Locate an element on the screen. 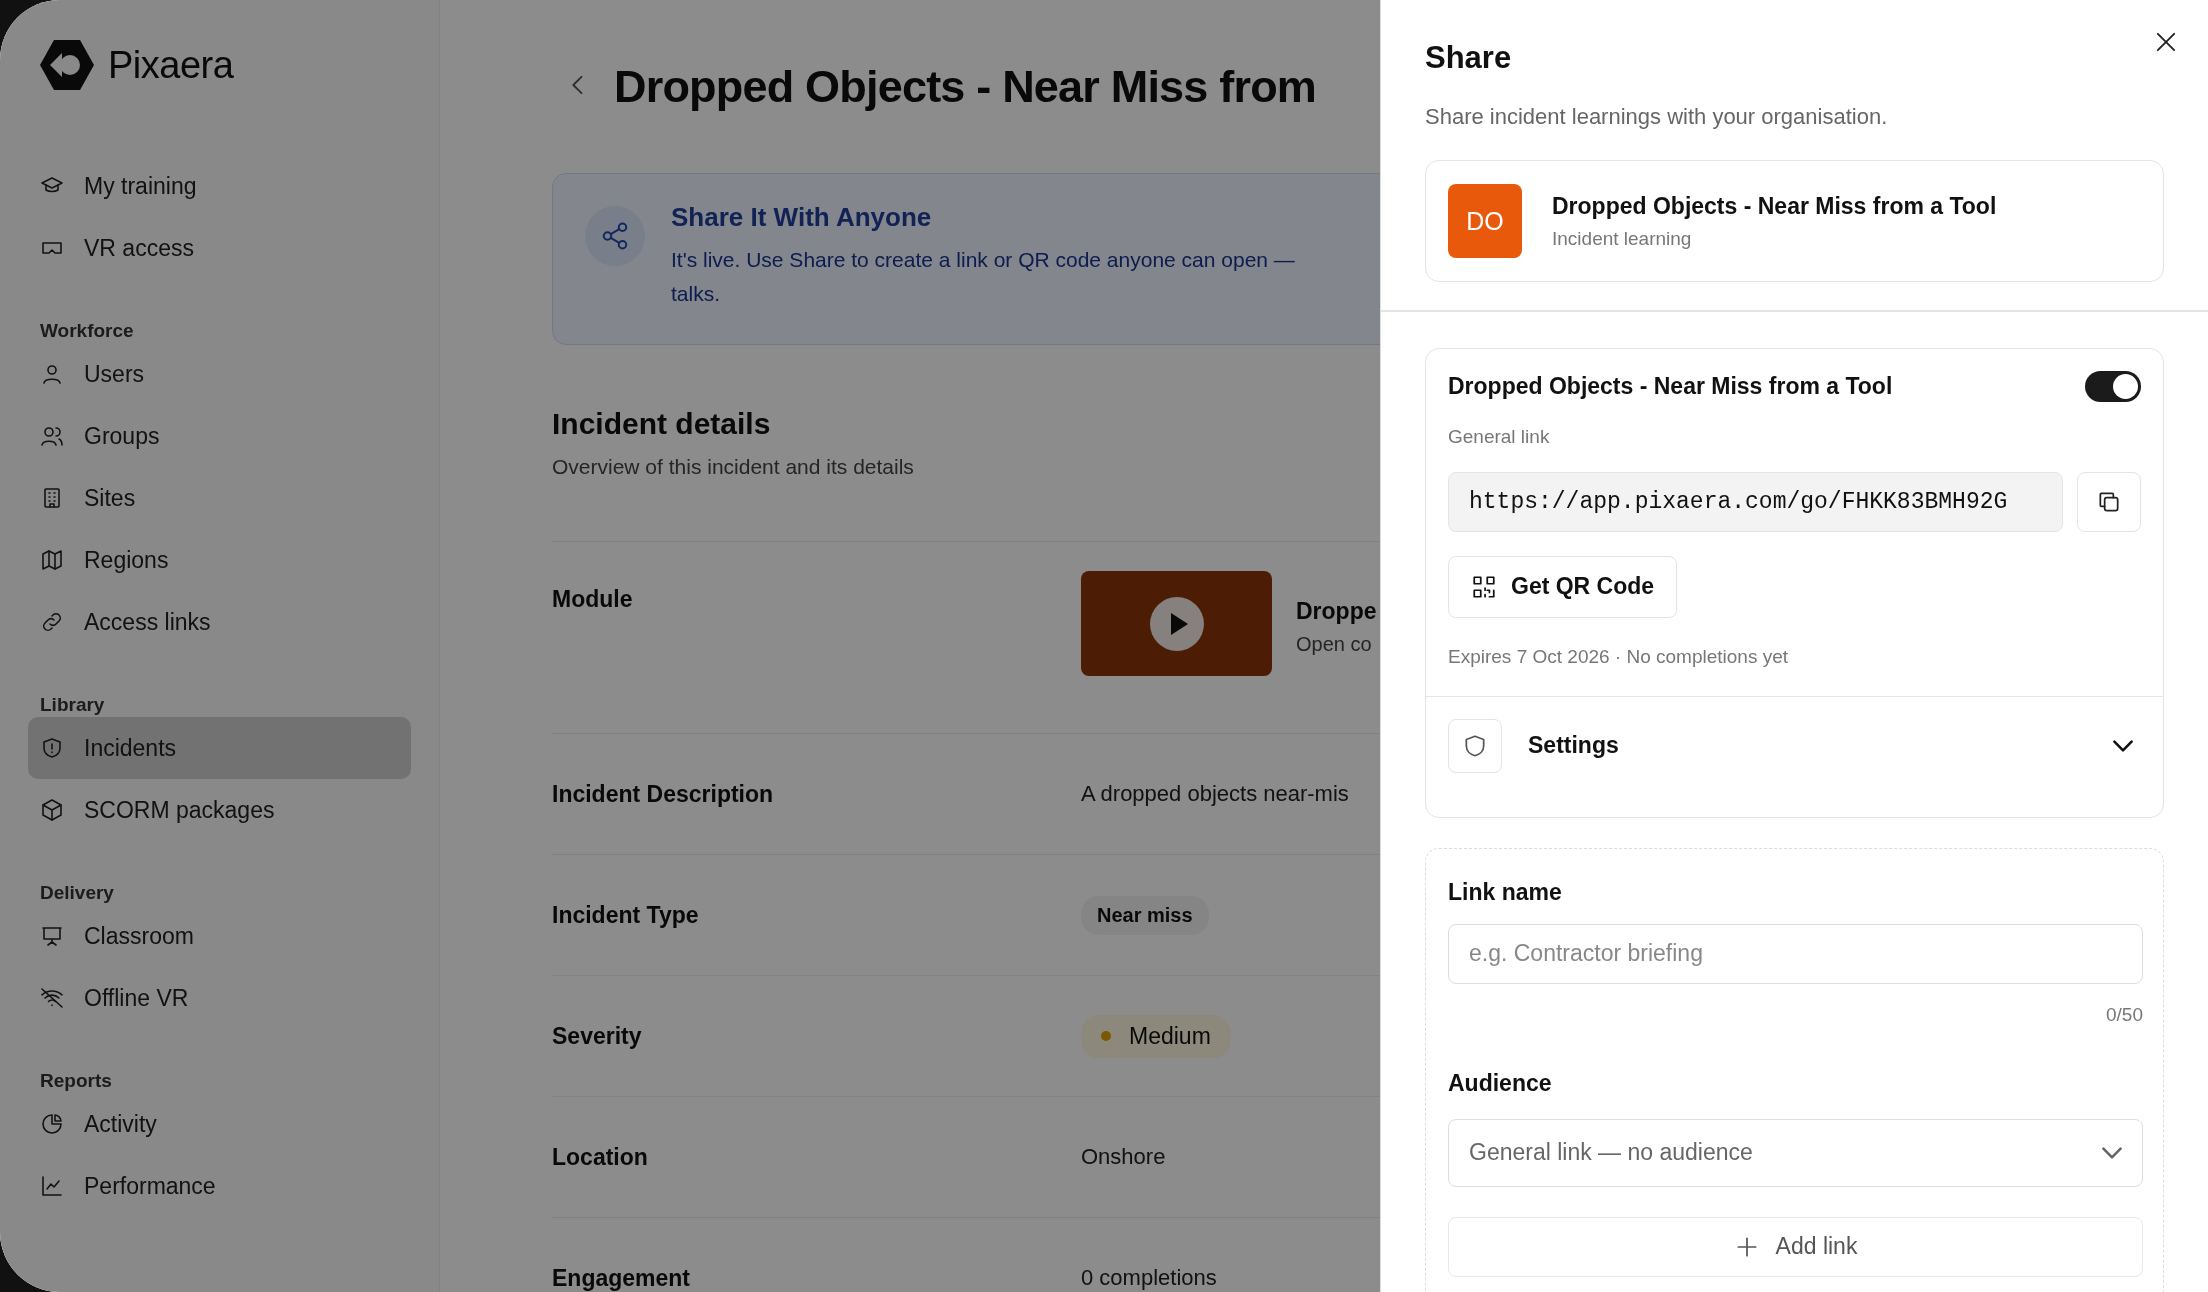 The image size is (2208, 1292). nav-section-heading: Reports is located at coordinates (76, 1081).